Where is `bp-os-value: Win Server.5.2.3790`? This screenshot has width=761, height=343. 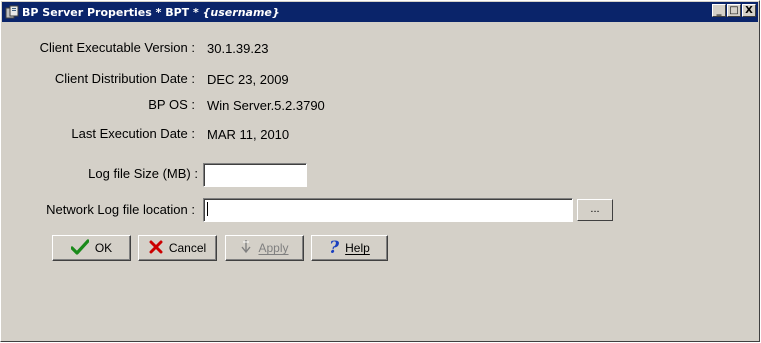
bp-os-value: Win Server.5.2.3790 is located at coordinates (266, 105).